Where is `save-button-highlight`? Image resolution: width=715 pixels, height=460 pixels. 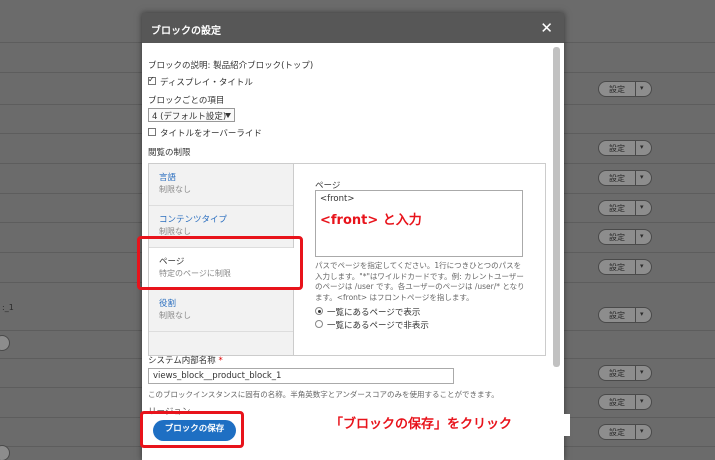
save-button-highlight is located at coordinates (192, 429).